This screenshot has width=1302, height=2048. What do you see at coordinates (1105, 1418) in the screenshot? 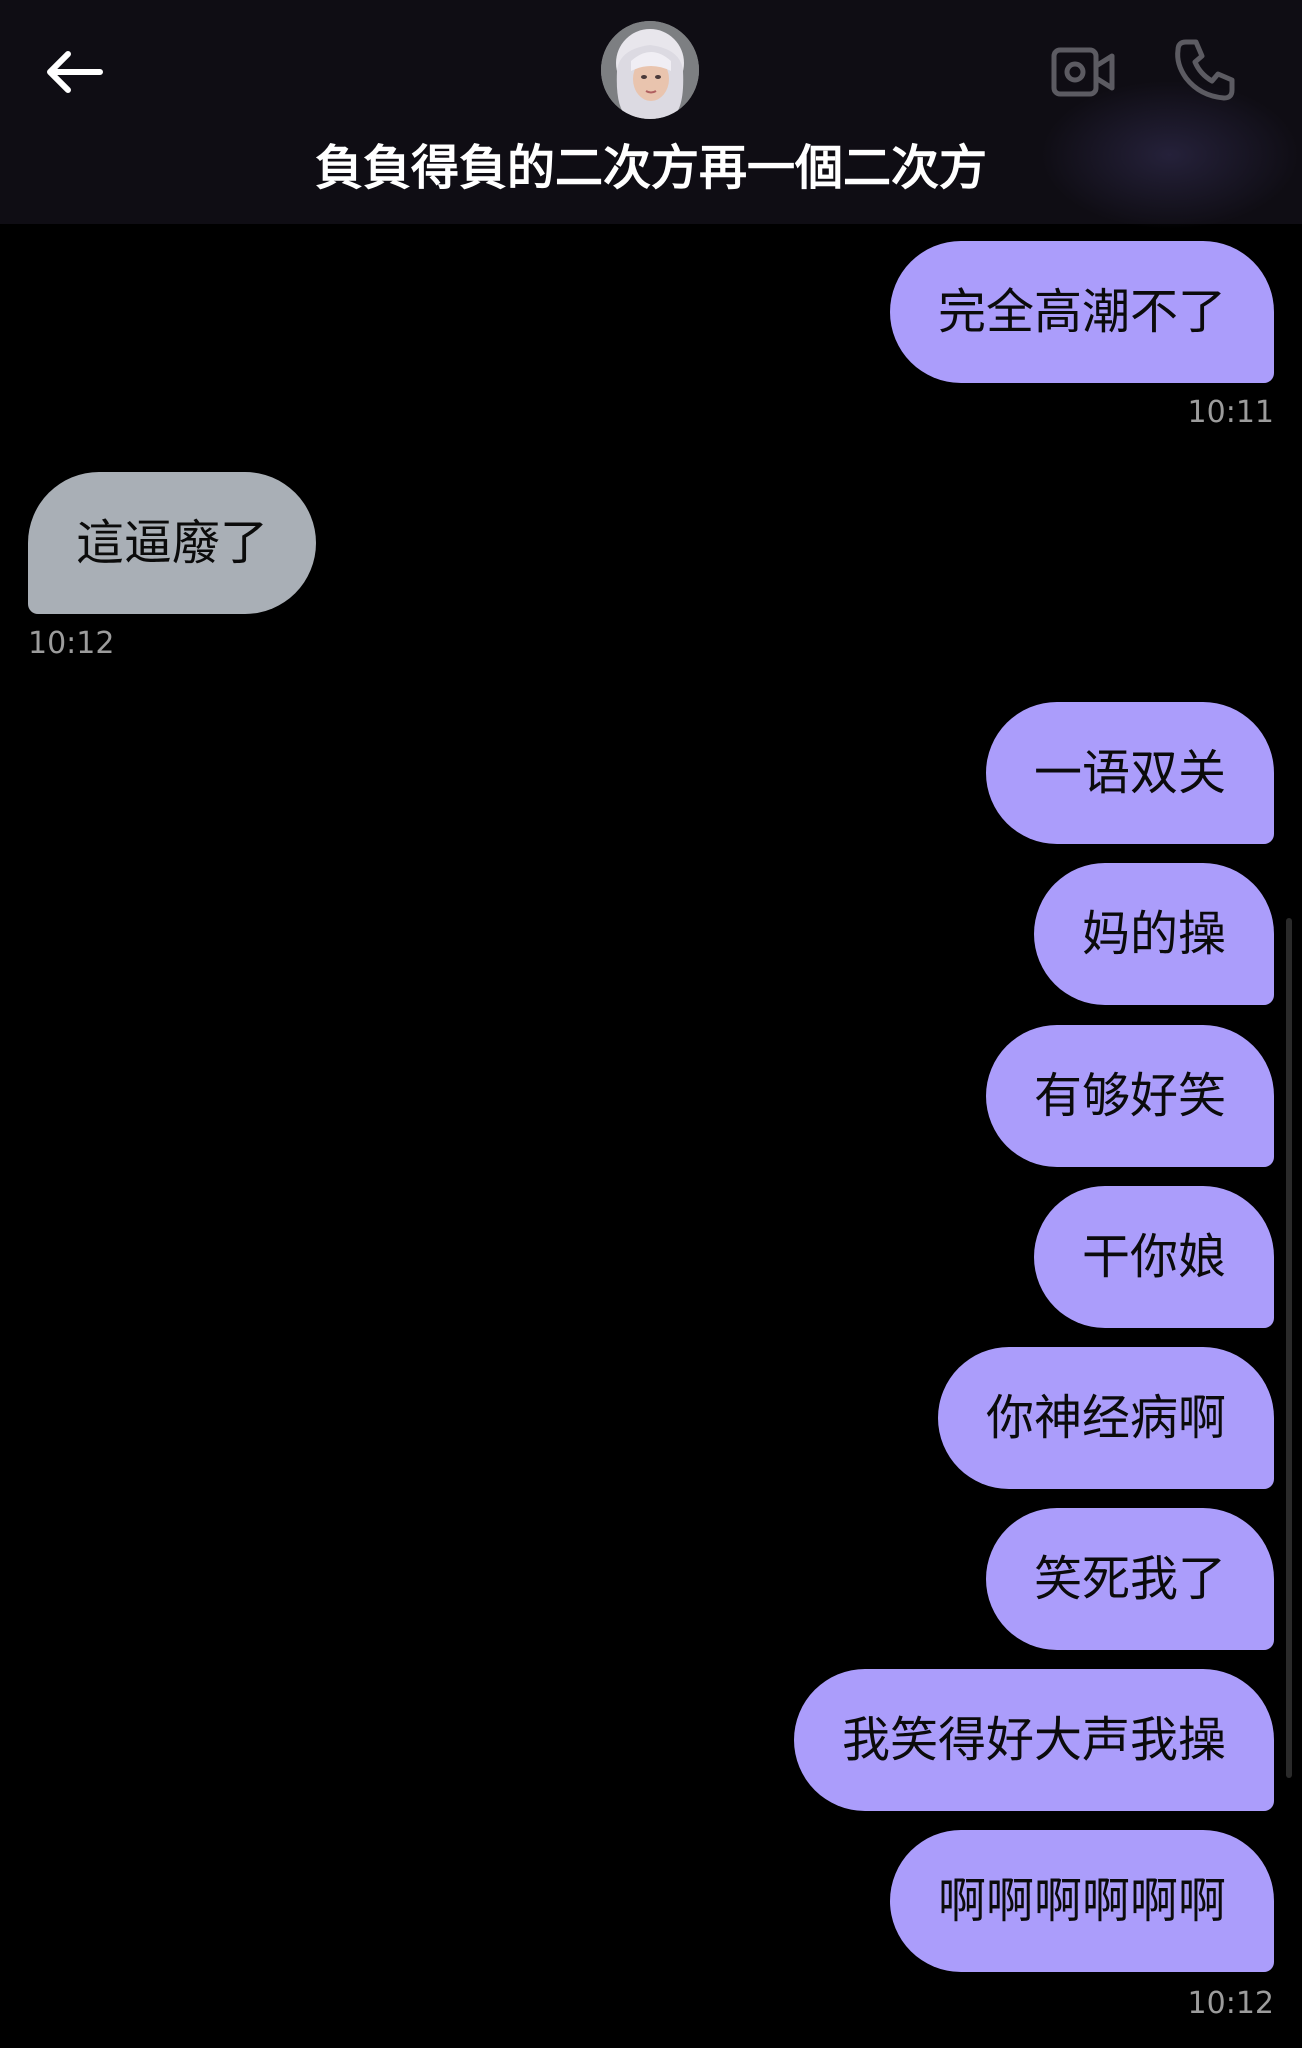
I see `message-bubble-outgoing: 你神经病啊` at bounding box center [1105, 1418].